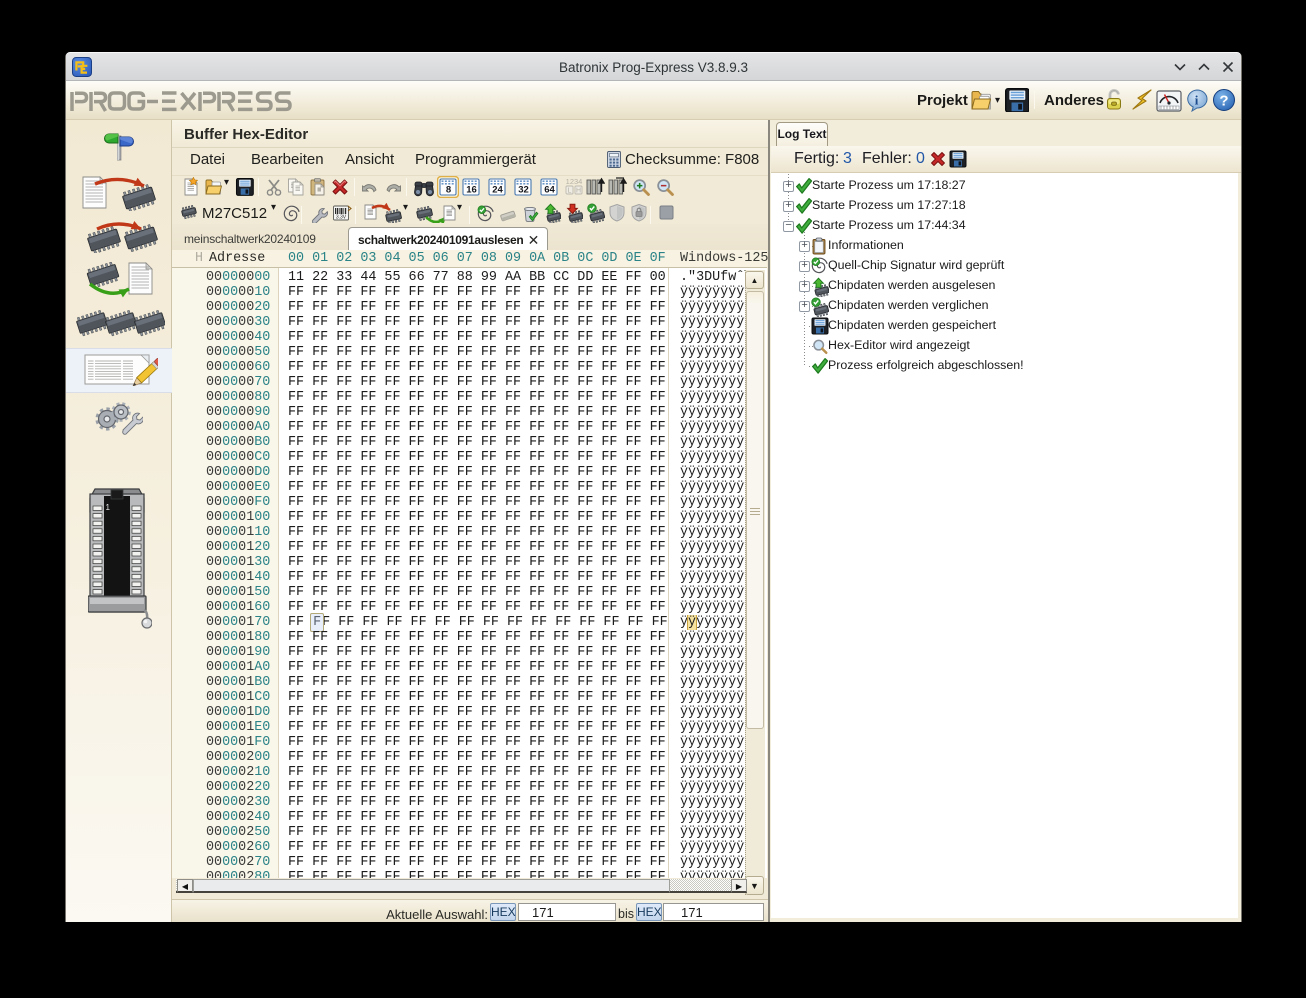 The width and height of the screenshot is (1306, 998). I want to click on svg-text: 64, so click(549, 189).